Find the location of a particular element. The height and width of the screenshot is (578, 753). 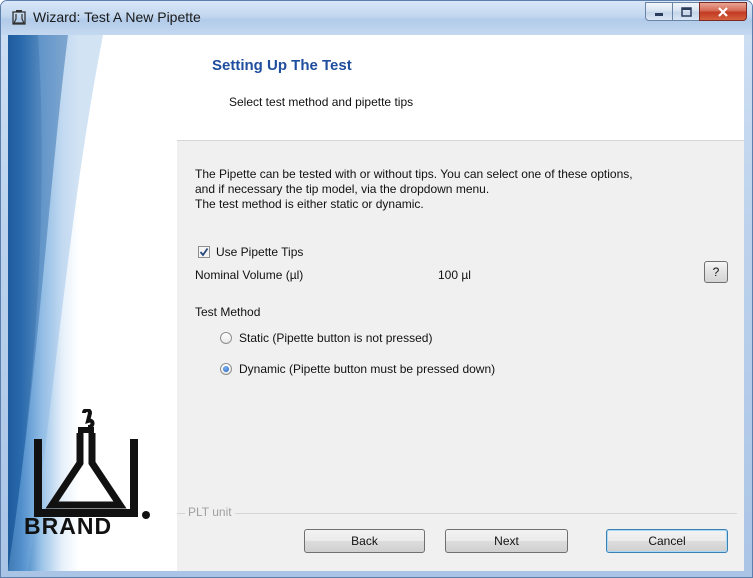

radio-static-label: Static (Pipette button is not pressed) is located at coordinates (335, 338).